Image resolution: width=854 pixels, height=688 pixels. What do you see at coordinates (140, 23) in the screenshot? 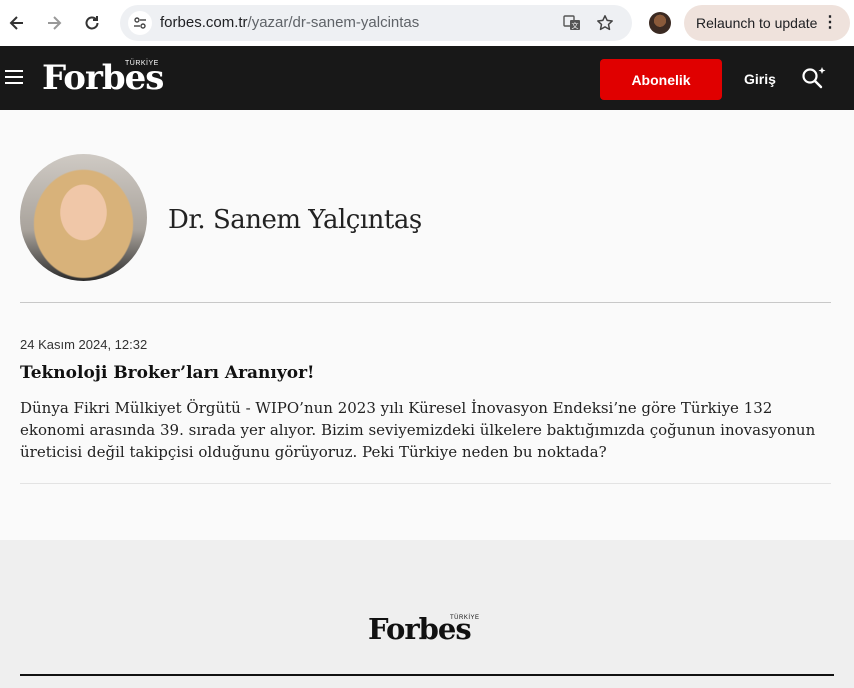
I see `site-info-icon` at bounding box center [140, 23].